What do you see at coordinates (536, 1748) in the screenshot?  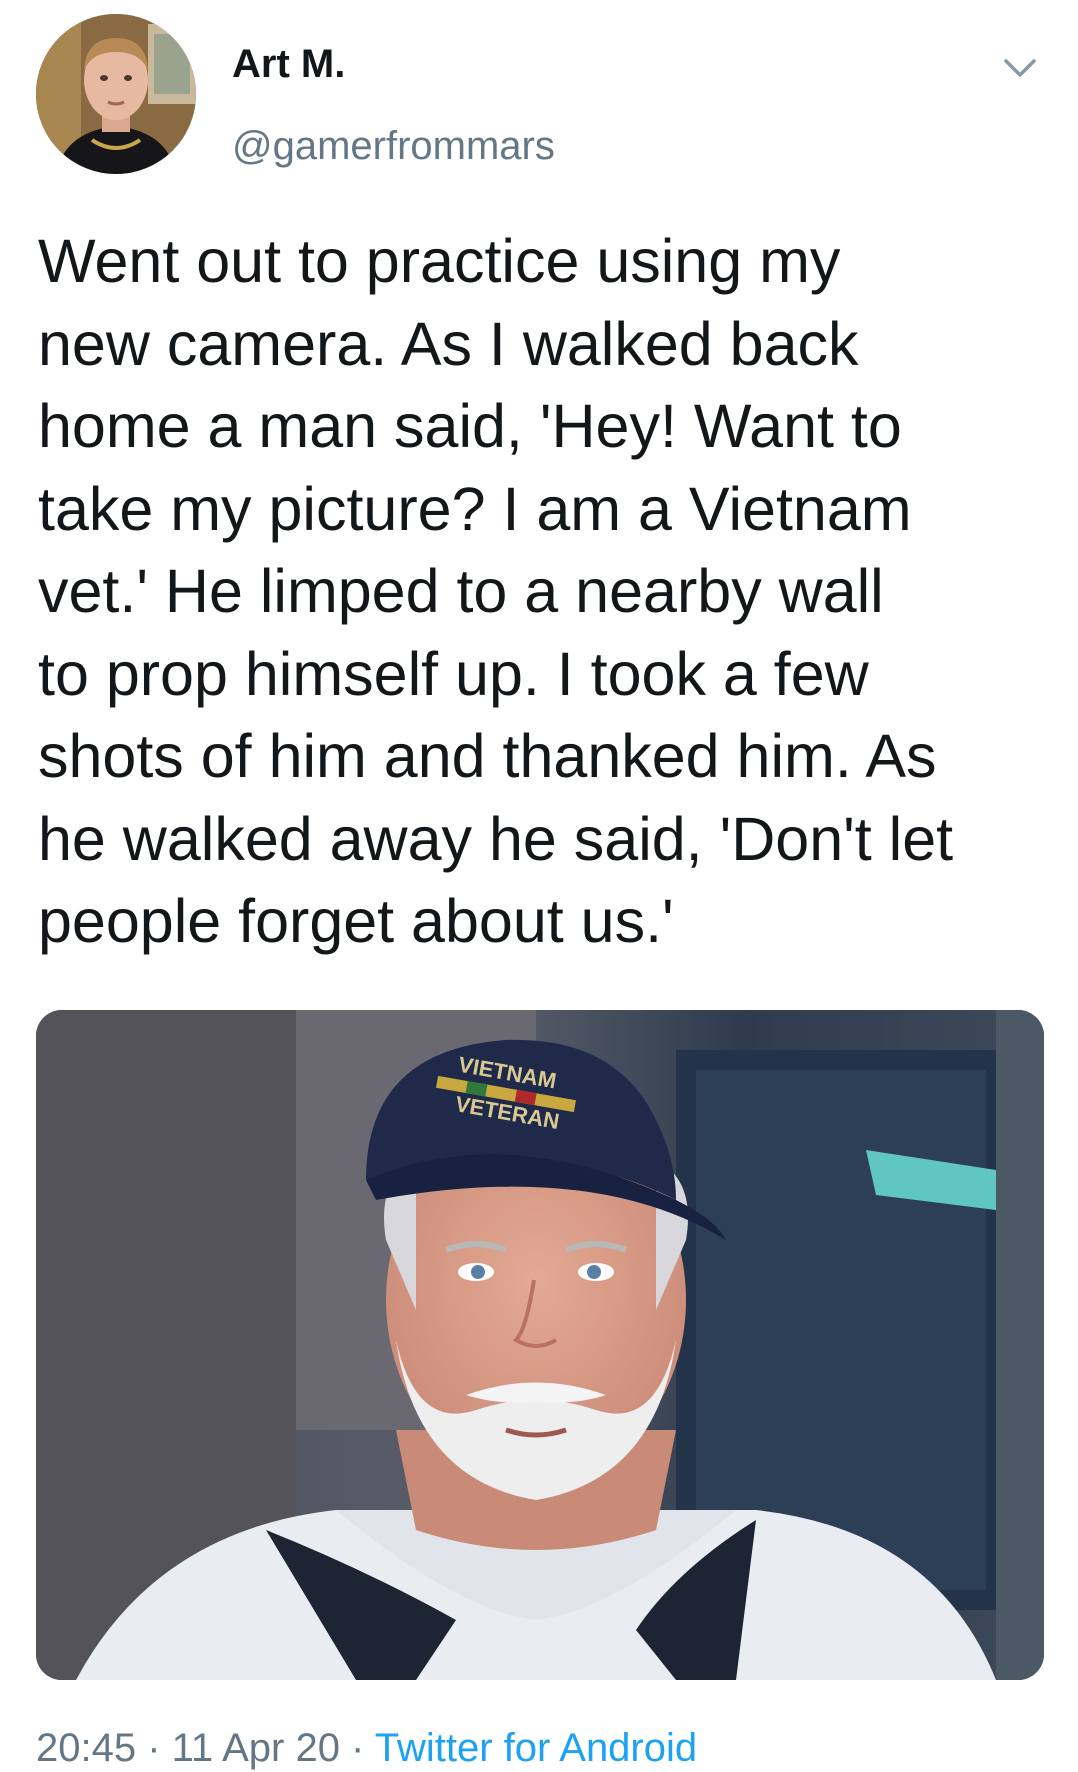 I see `tweet-source-link: Twitter for Android` at bounding box center [536, 1748].